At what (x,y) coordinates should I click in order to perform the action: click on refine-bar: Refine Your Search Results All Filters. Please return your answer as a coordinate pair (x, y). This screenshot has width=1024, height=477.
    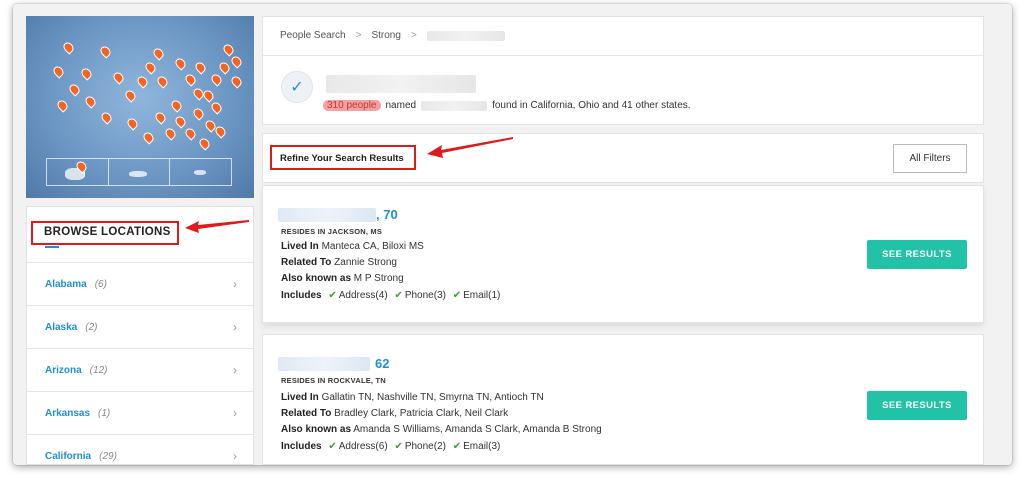
    Looking at the image, I should click on (623, 158).